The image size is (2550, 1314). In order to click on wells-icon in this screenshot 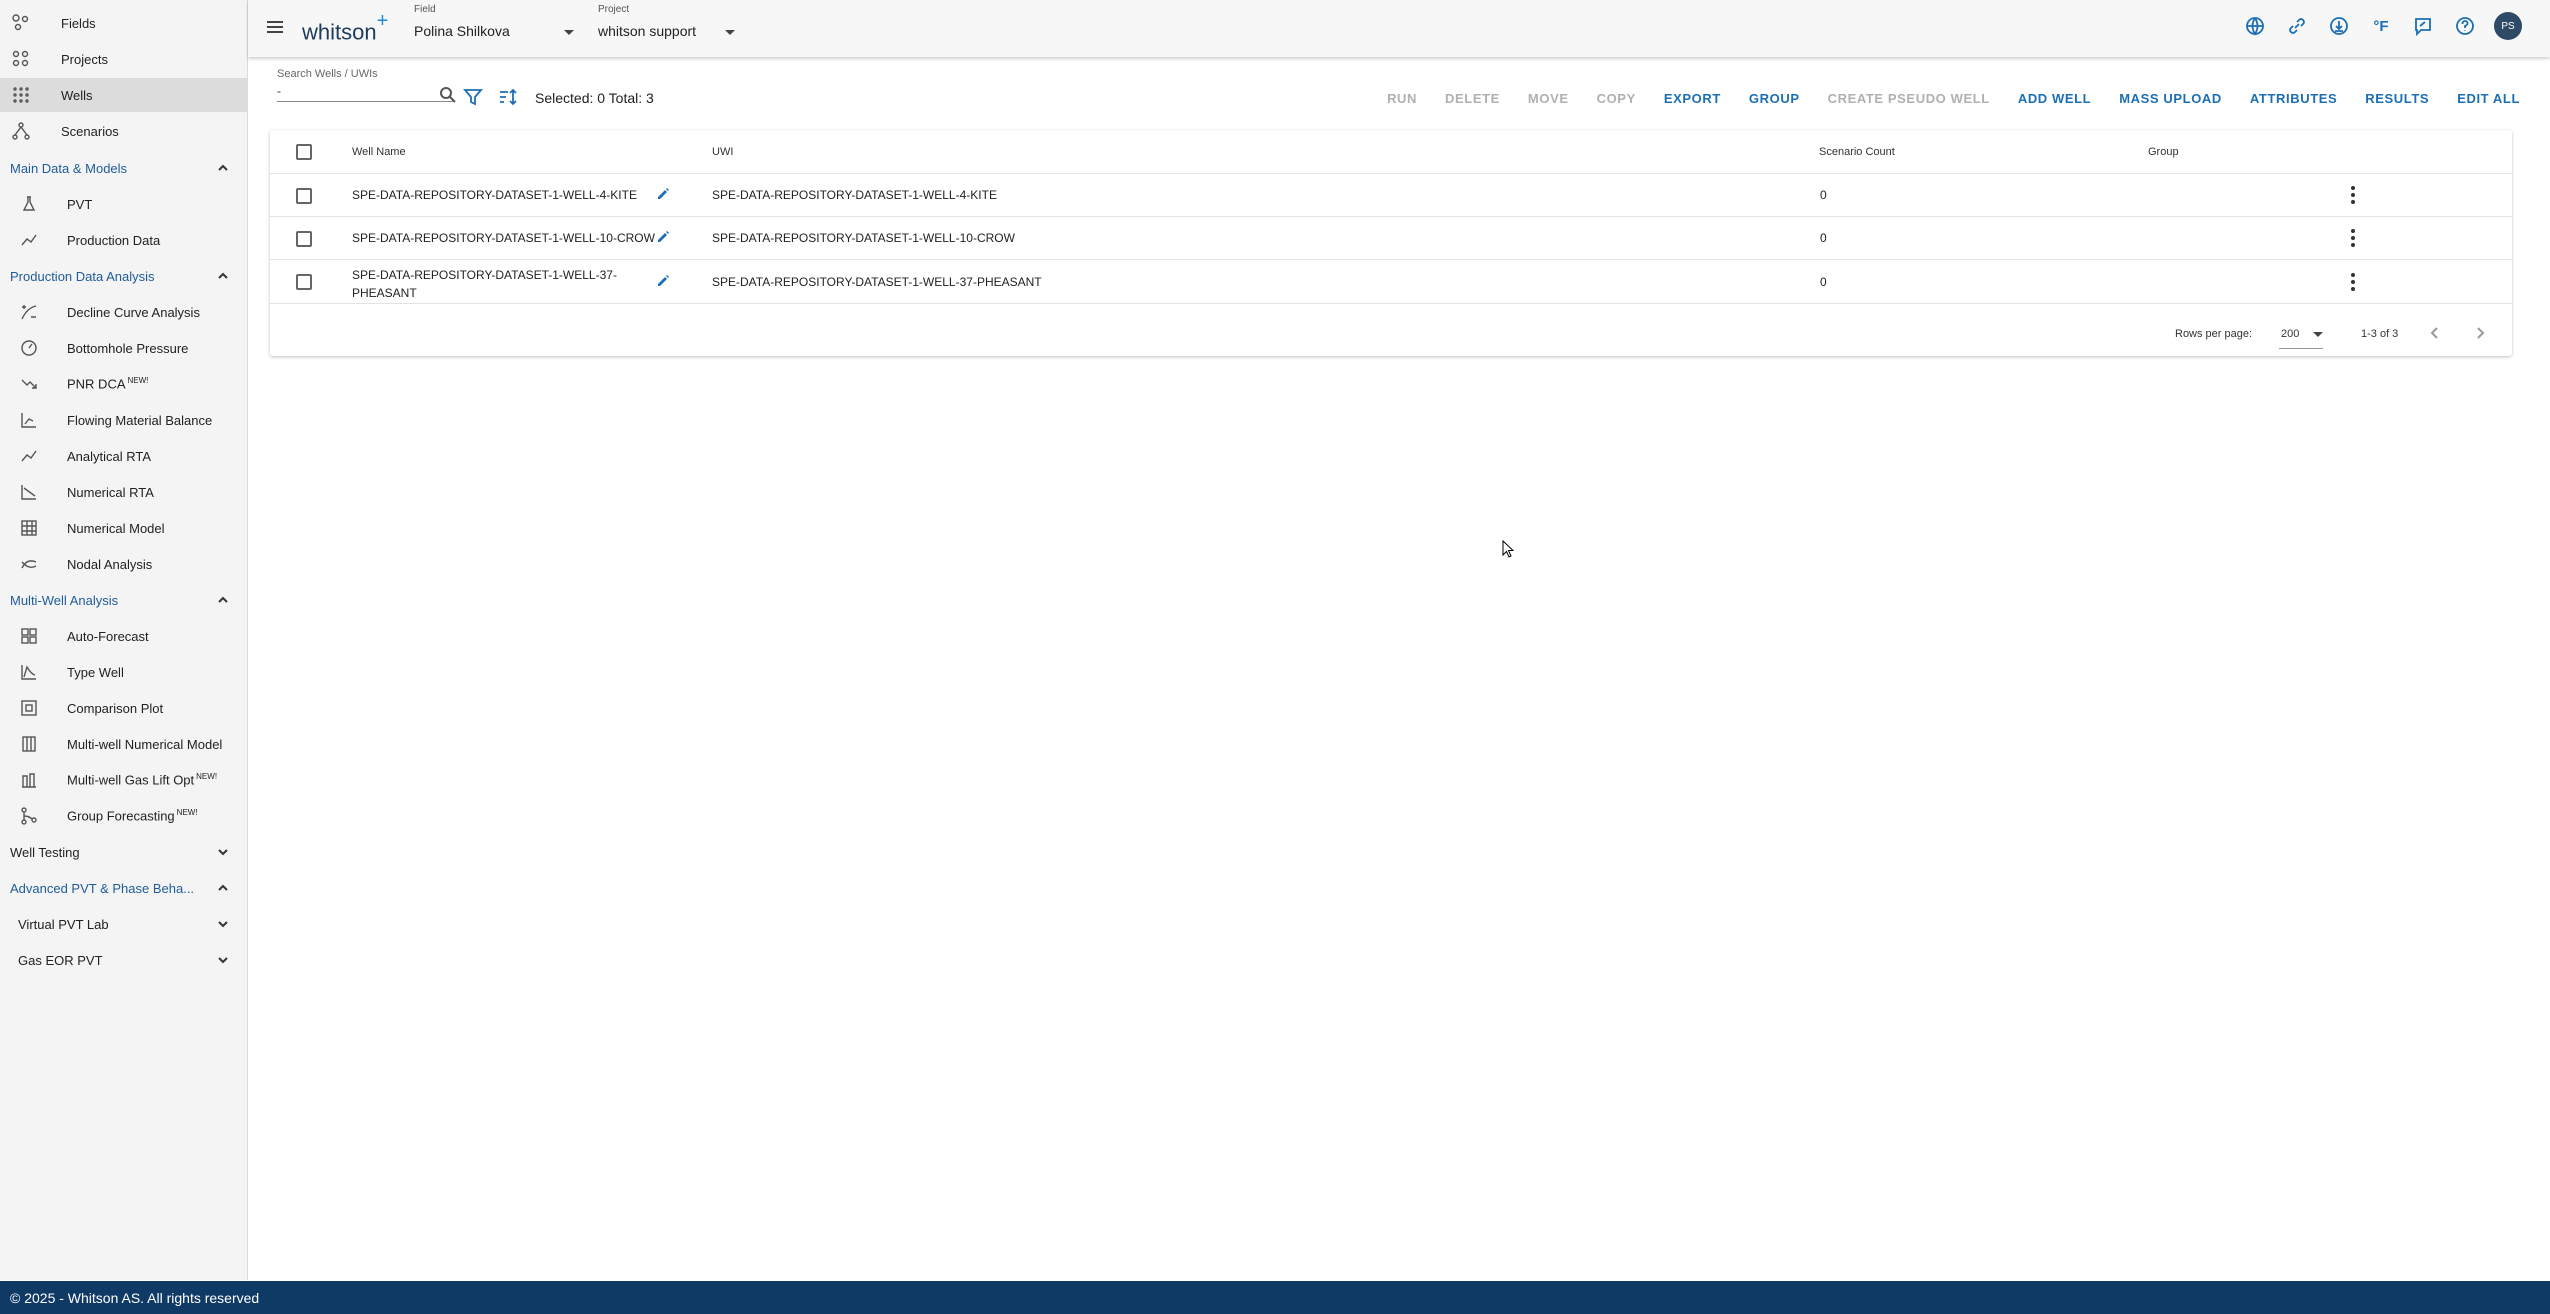, I will do `click(21, 95)`.